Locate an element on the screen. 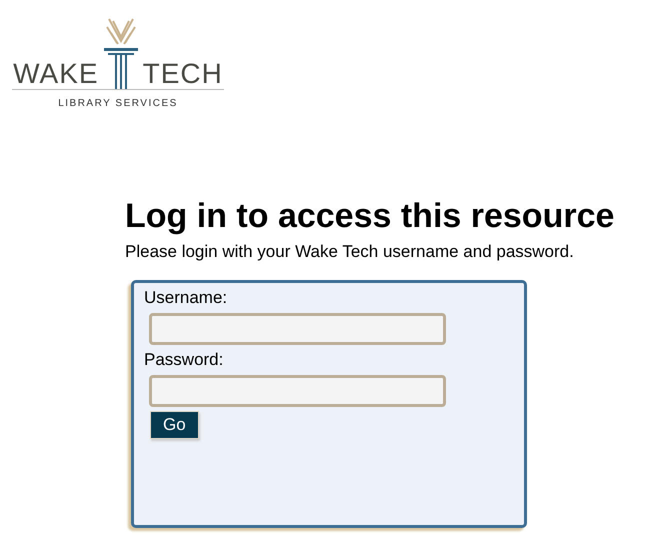  torch-icon is located at coordinates (120, 53).